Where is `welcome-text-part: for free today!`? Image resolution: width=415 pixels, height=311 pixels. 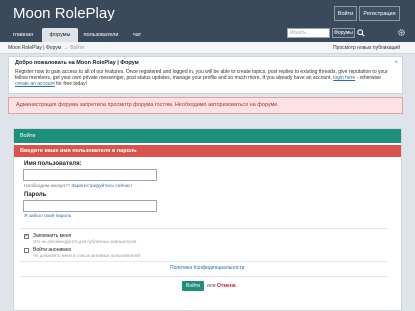
welcome-text-part: for free today! is located at coordinates (71, 84).